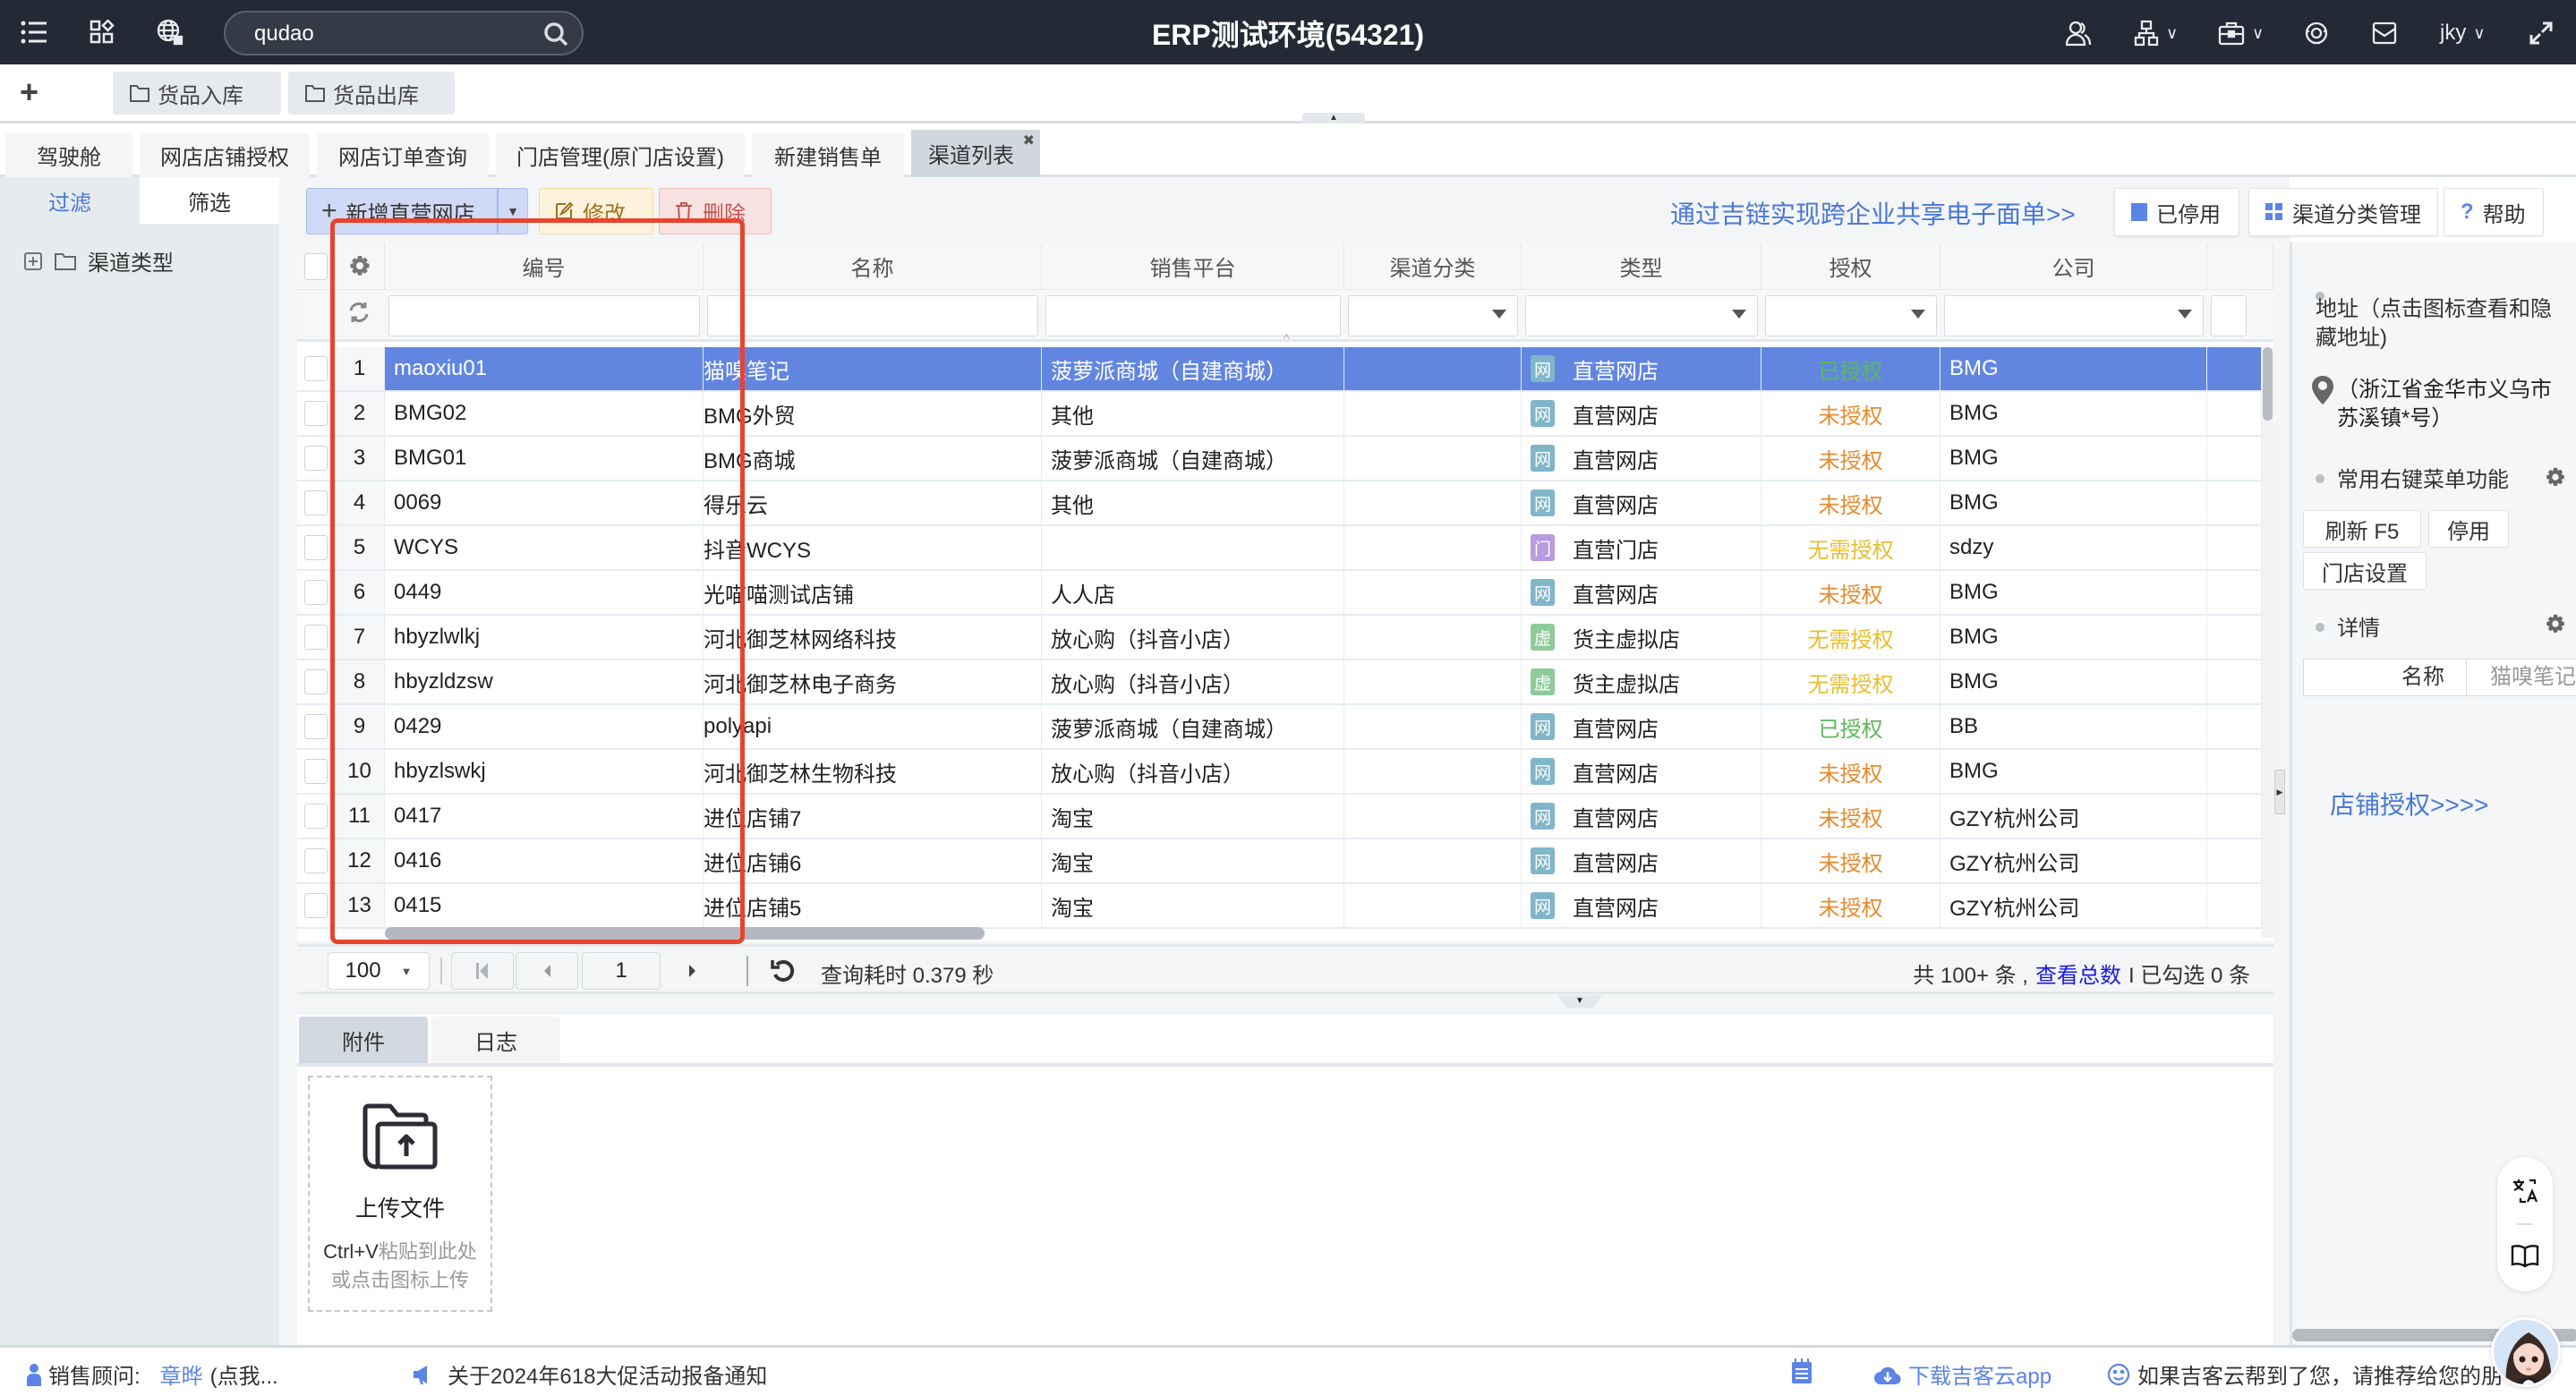 The image size is (2576, 1396). What do you see at coordinates (1279, 459) in the screenshot?
I see `table-row: 3 BMG01 BMG商城 菠萝派商城（自建商城）网直营网店 未授权 BMG` at bounding box center [1279, 459].